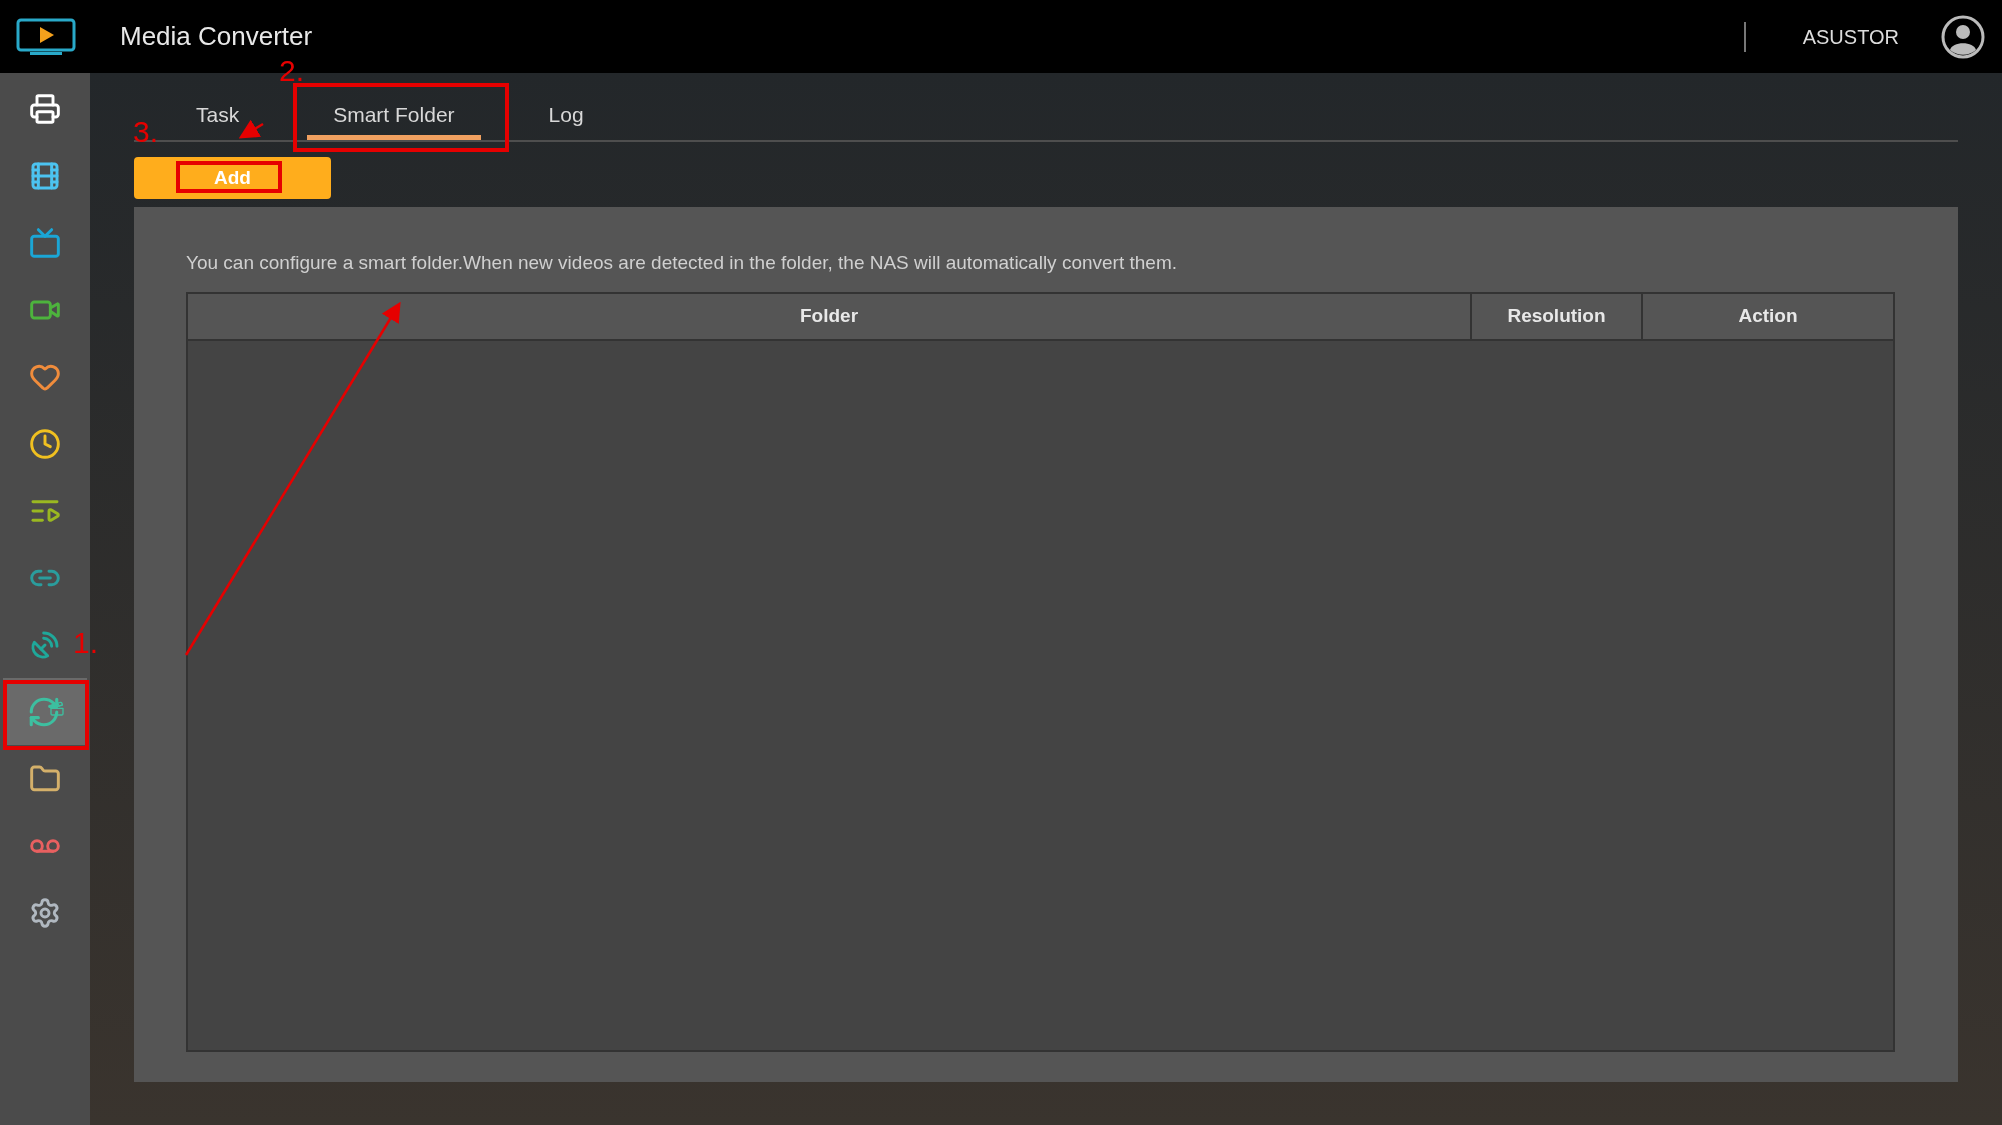 This screenshot has width=2002, height=1125. Describe the element at coordinates (45, 912) in the screenshot. I see `settings-icon` at that location.